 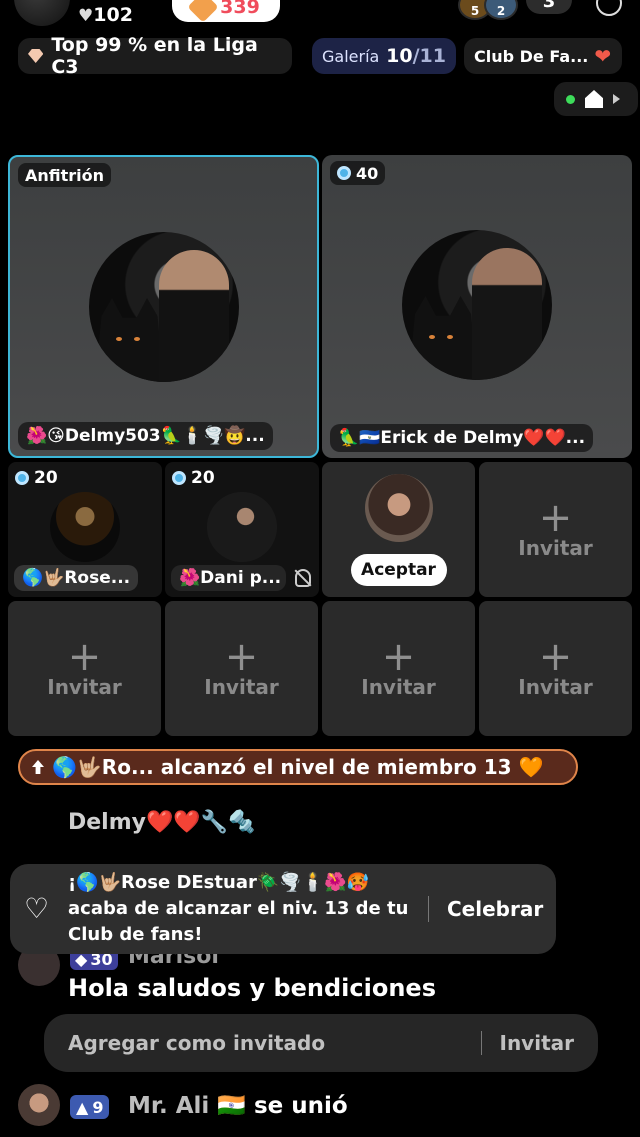 What do you see at coordinates (358, 173) in the screenshot?
I see `guest-score-tag: 40` at bounding box center [358, 173].